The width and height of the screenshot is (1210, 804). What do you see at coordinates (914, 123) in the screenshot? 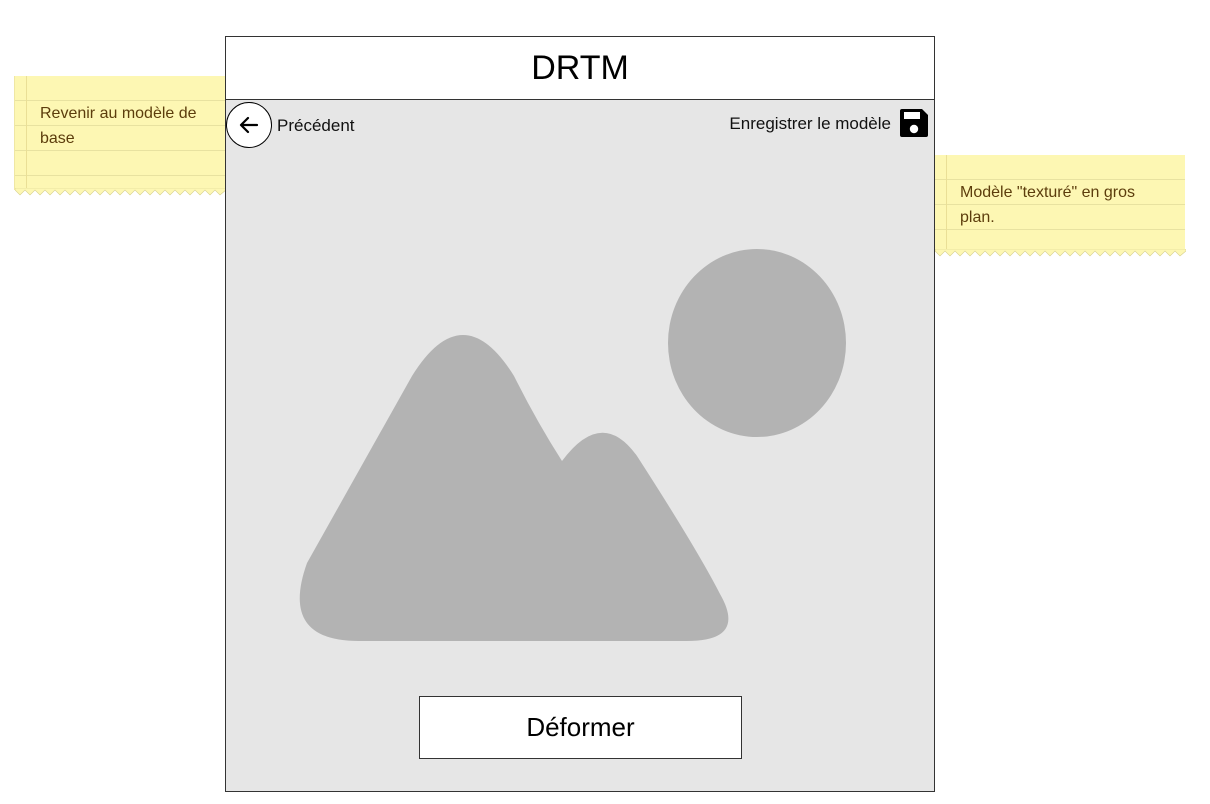
I see `floppy-disk-icon` at bounding box center [914, 123].